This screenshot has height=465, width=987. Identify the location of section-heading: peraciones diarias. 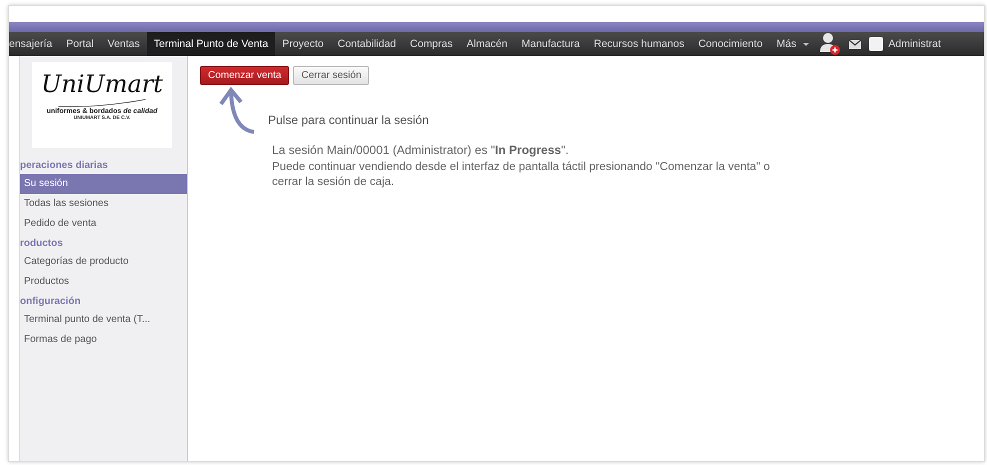
(64, 166).